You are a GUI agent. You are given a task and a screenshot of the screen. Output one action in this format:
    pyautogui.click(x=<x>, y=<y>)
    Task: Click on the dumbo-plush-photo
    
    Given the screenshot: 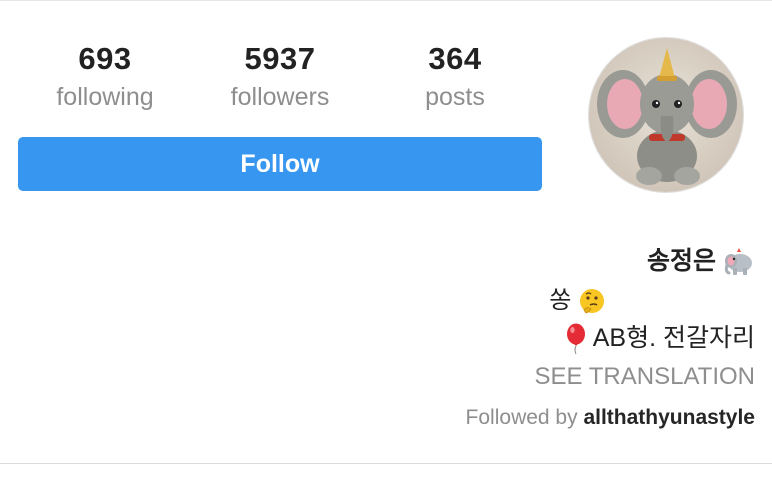 What is the action you would take?
    pyautogui.click(x=666, y=115)
    